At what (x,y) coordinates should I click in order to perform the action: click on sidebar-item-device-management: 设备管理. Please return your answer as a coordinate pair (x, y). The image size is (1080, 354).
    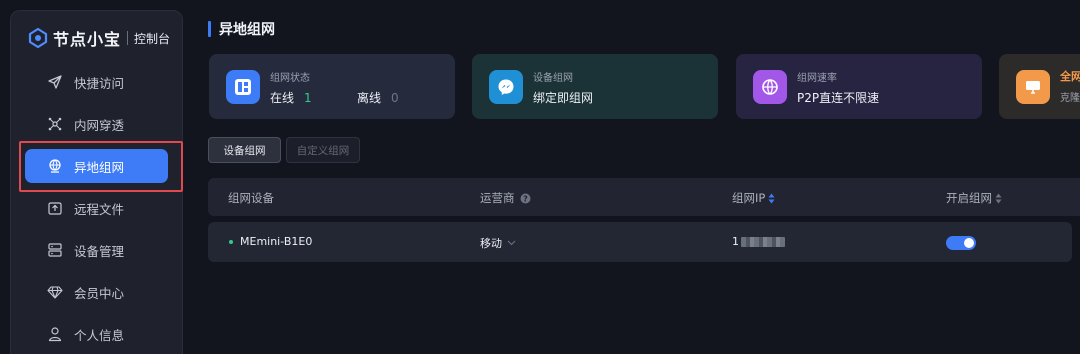
    Looking at the image, I should click on (96, 250).